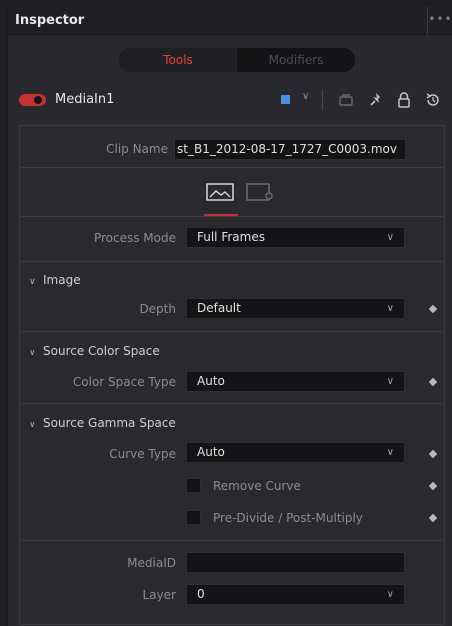 This screenshot has width=452, height=626. I want to click on color-space-type-value: Auto, so click(211, 381).